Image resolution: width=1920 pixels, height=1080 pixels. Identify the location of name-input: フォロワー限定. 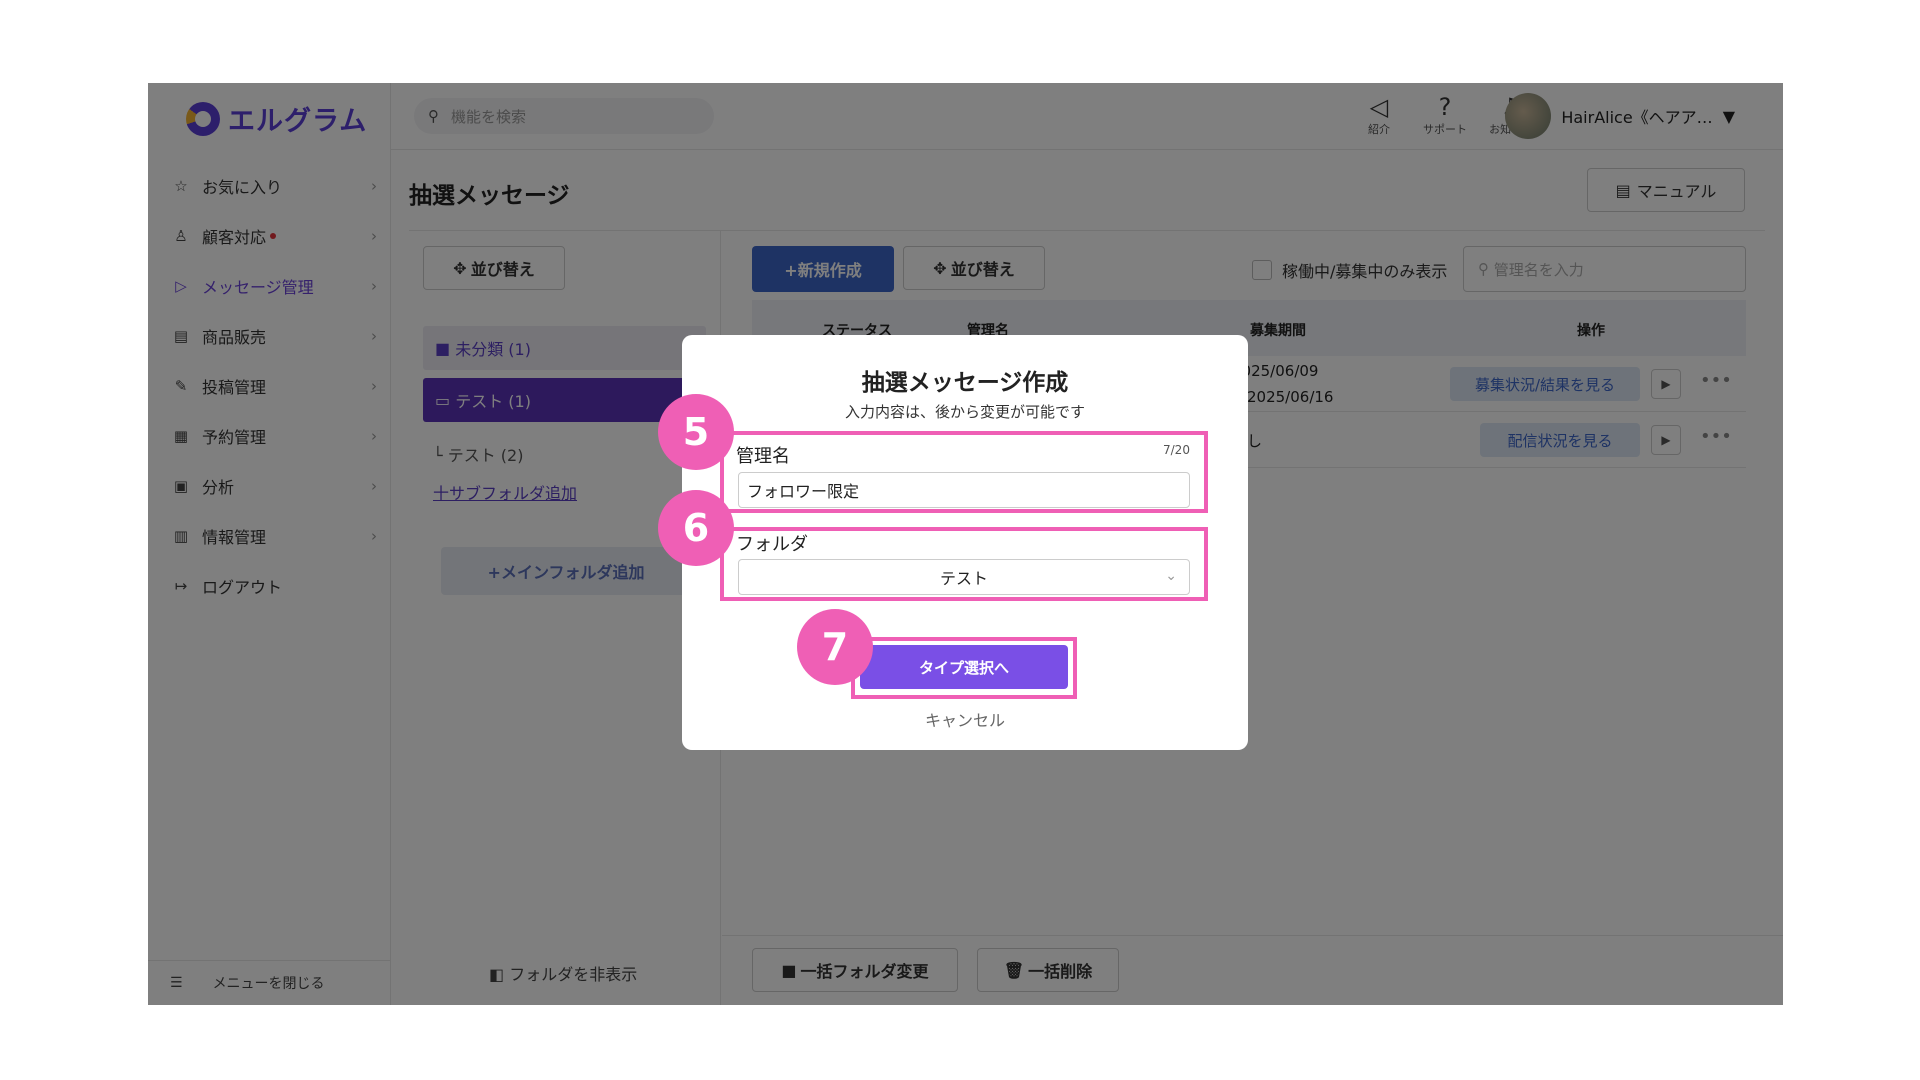
(964, 490).